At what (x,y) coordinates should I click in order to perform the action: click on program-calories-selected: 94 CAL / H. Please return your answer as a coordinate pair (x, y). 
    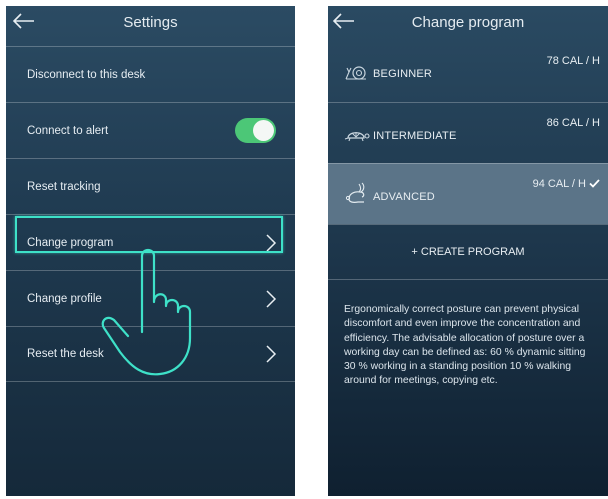
    Looking at the image, I should click on (566, 184).